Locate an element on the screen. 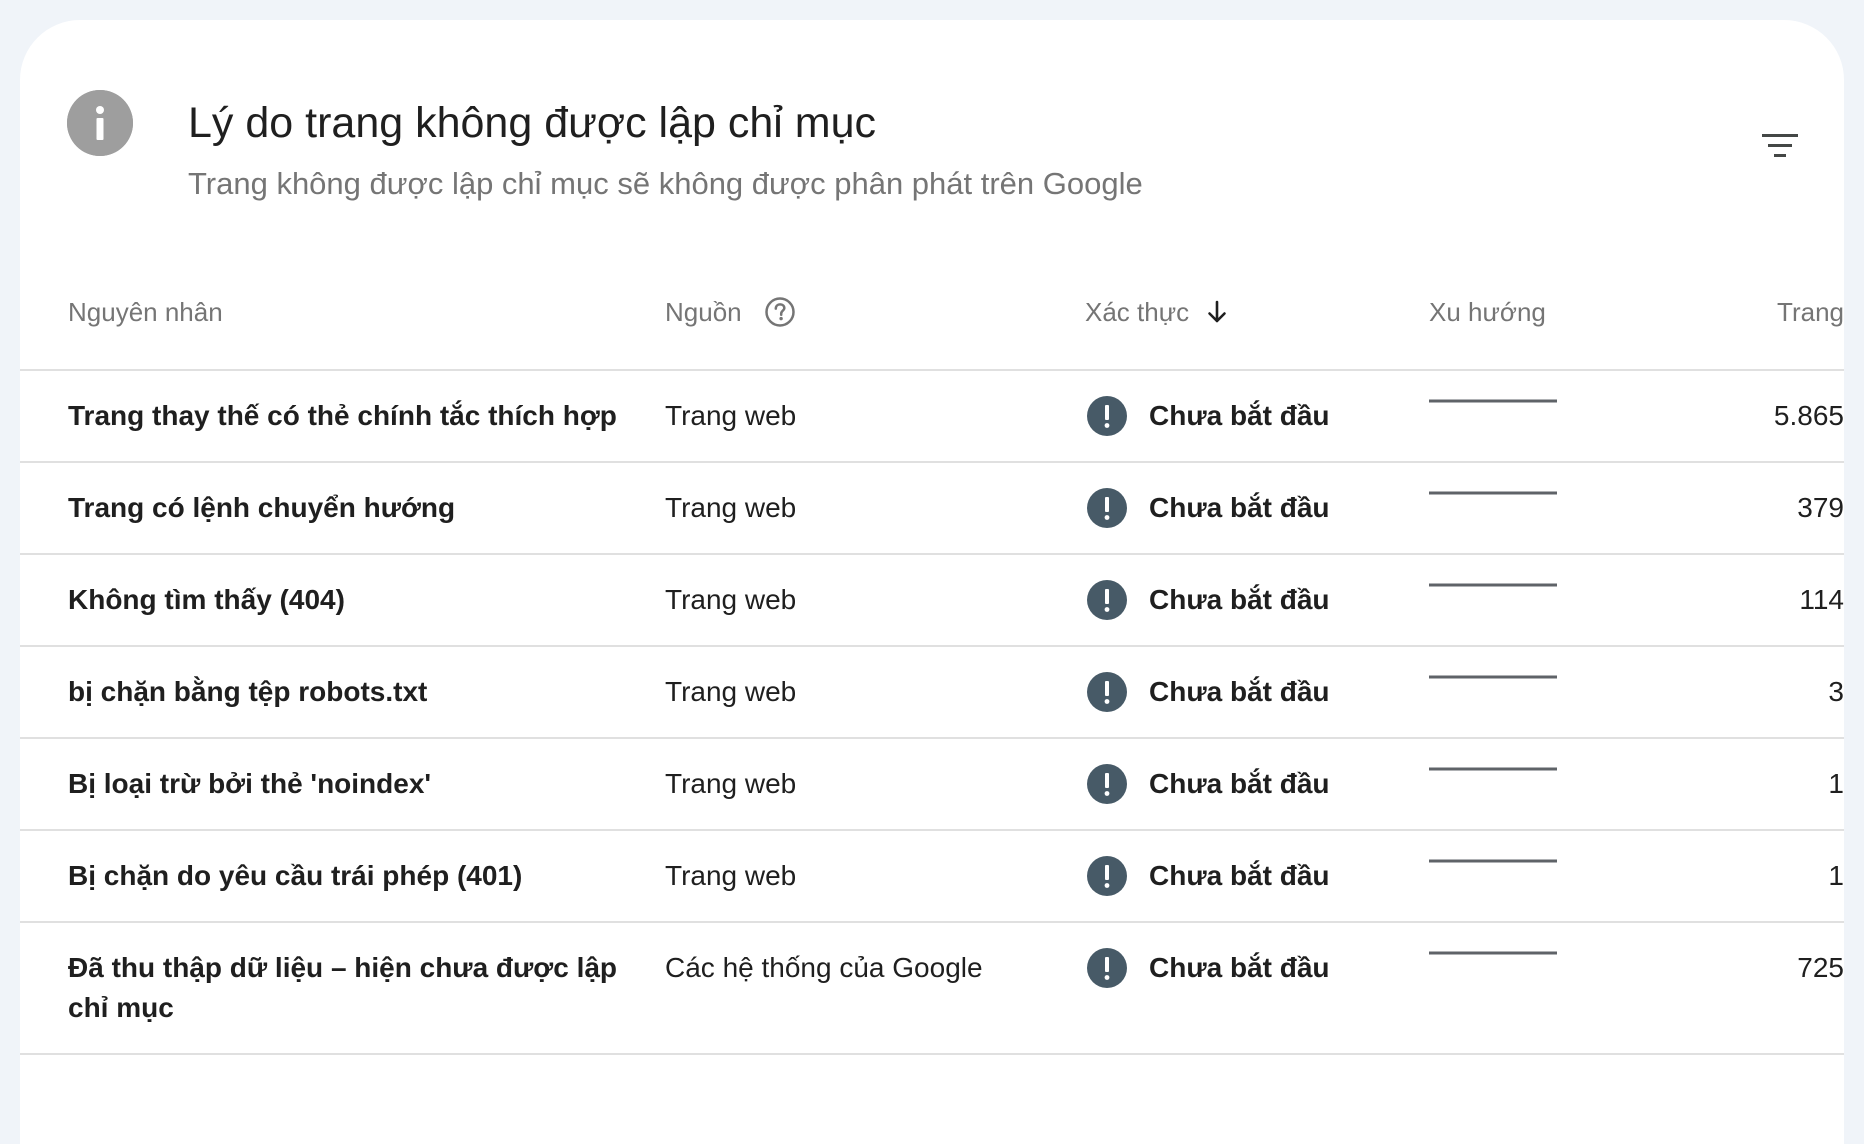 This screenshot has width=1864, height=1144. column-header-validation-label: Xác thực is located at coordinates (1137, 311).